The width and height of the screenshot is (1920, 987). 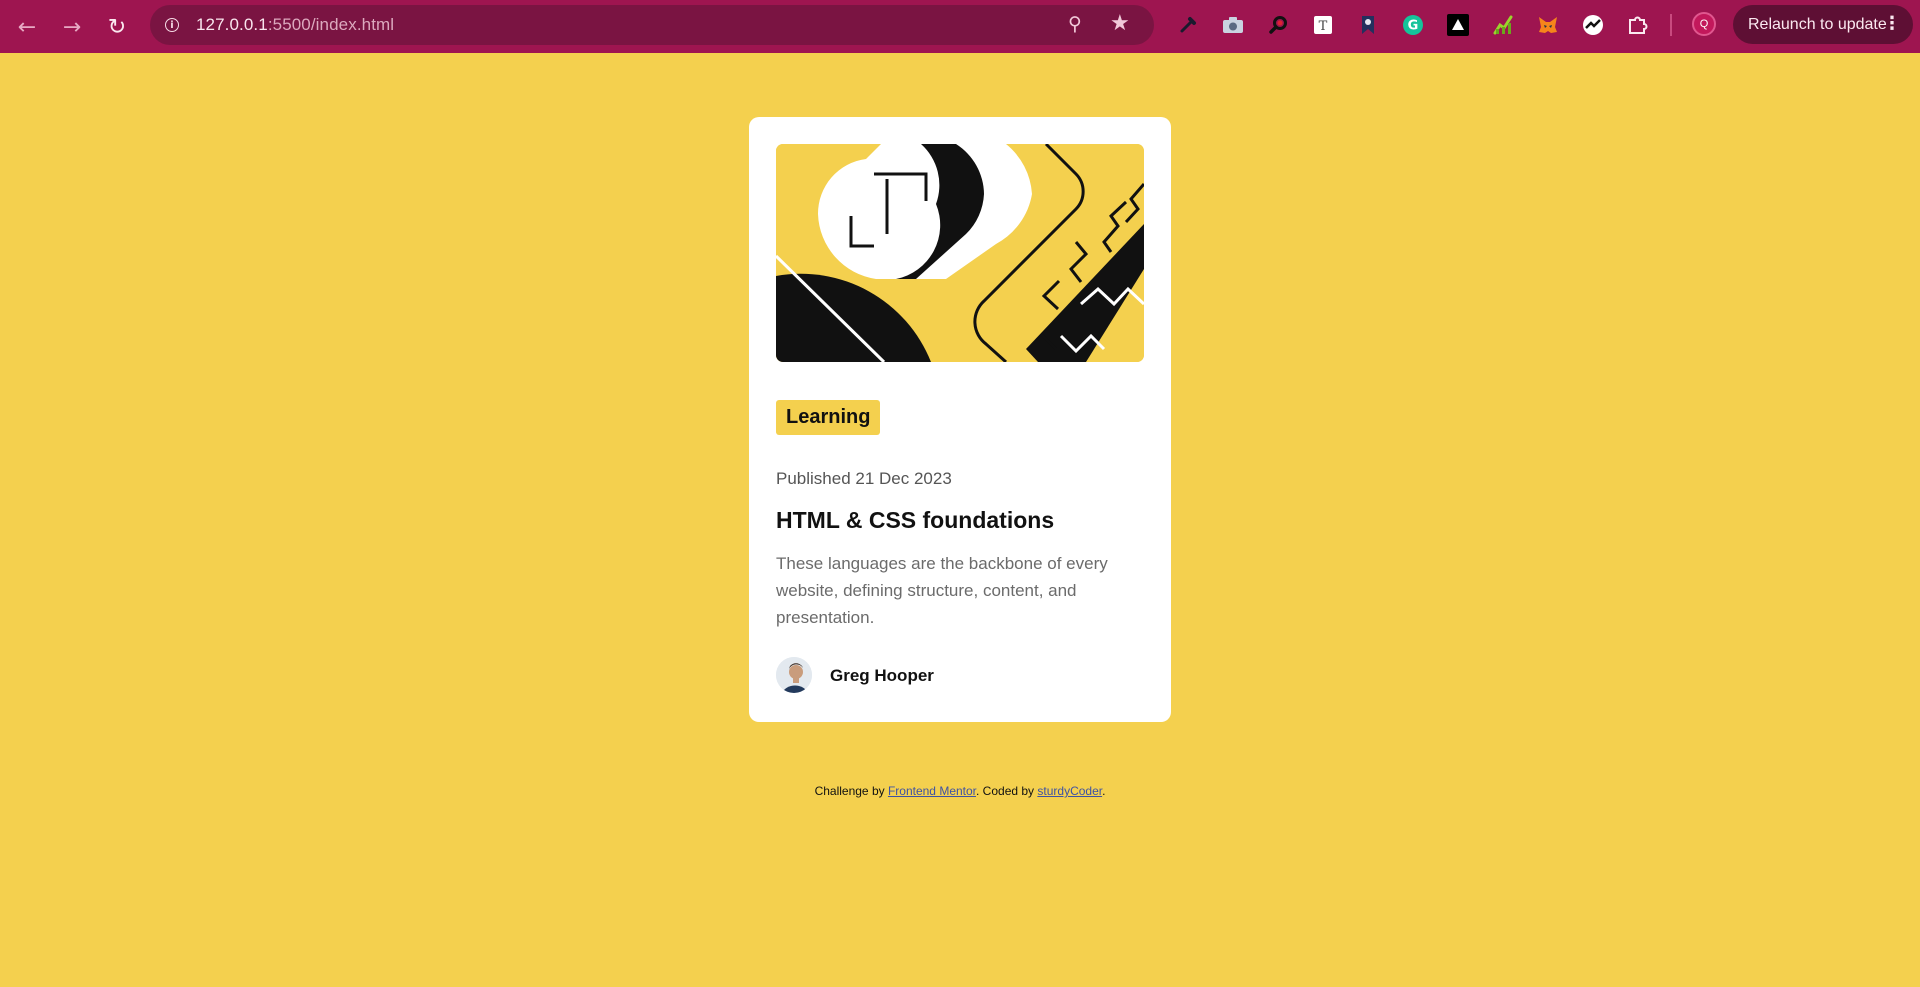 I want to click on svg-text: G, so click(x=1413, y=26).